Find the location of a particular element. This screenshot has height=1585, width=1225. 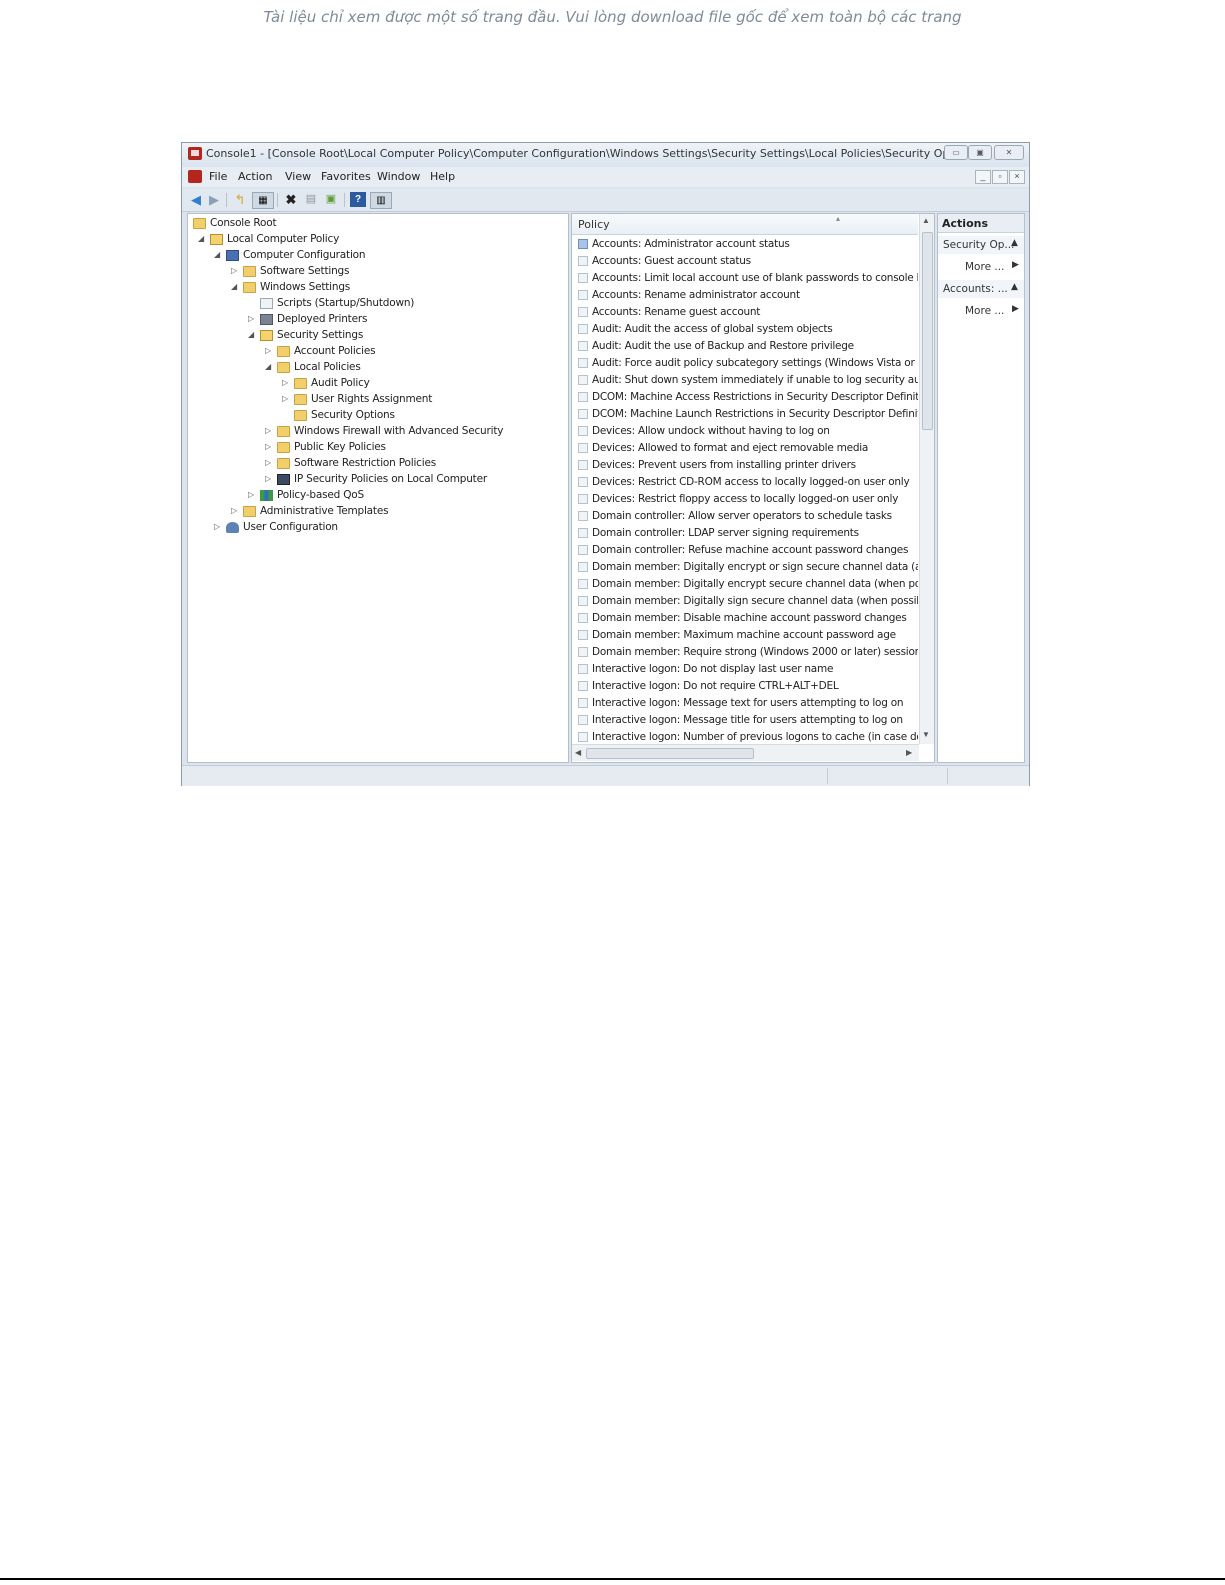

menu-favorites: Favorites is located at coordinates (346, 176).